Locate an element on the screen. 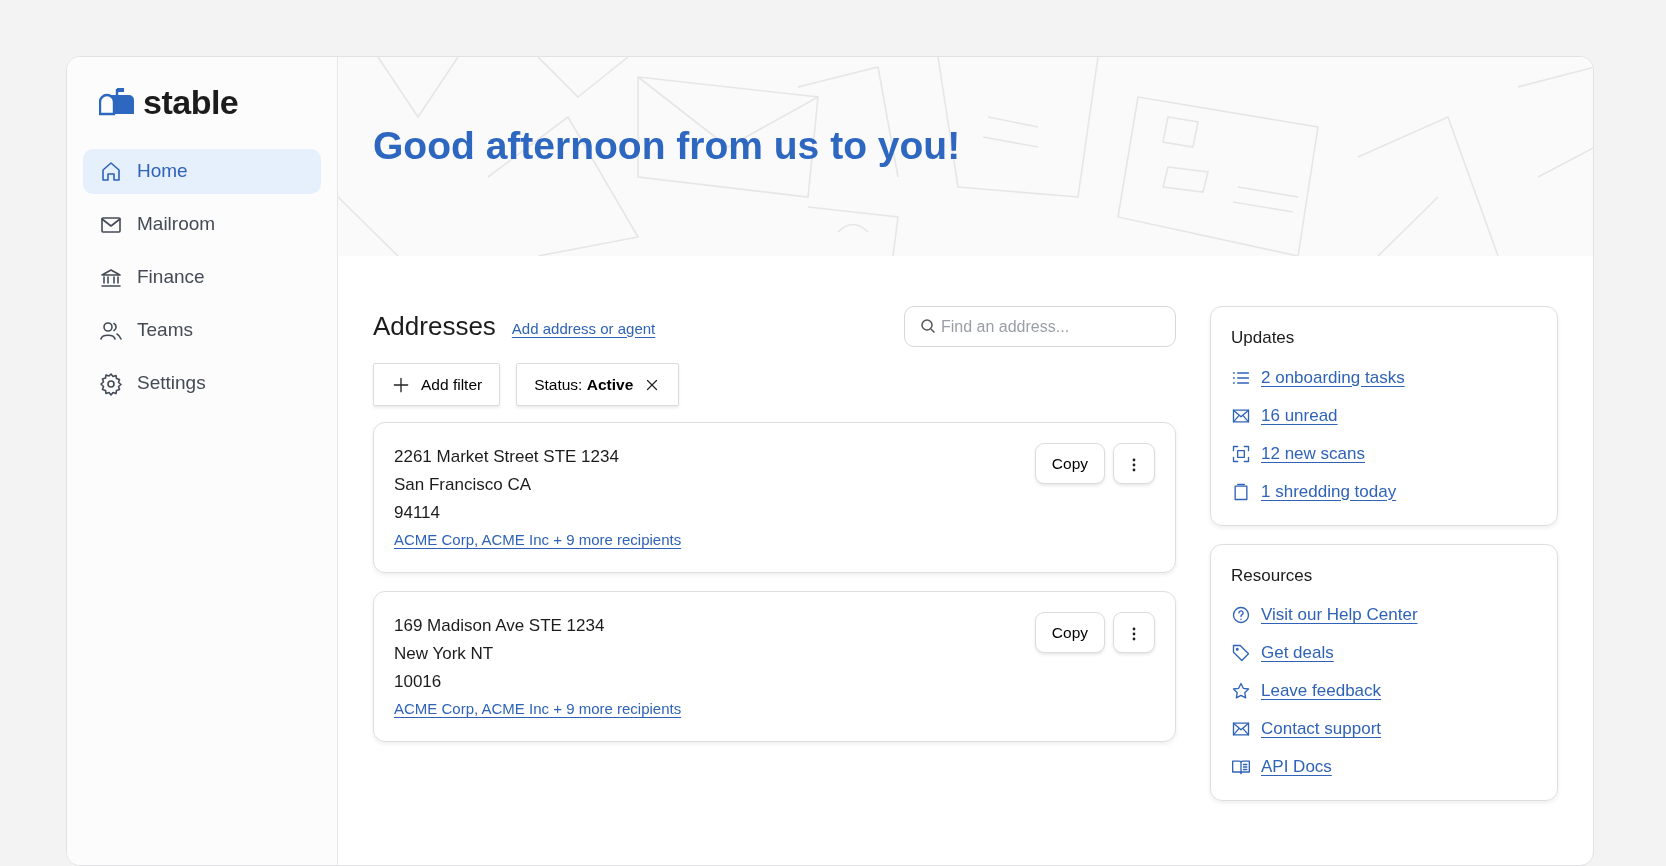 The image size is (1666, 866). address-line: 169 Madison Ave STE 1234 is located at coordinates (500, 626).